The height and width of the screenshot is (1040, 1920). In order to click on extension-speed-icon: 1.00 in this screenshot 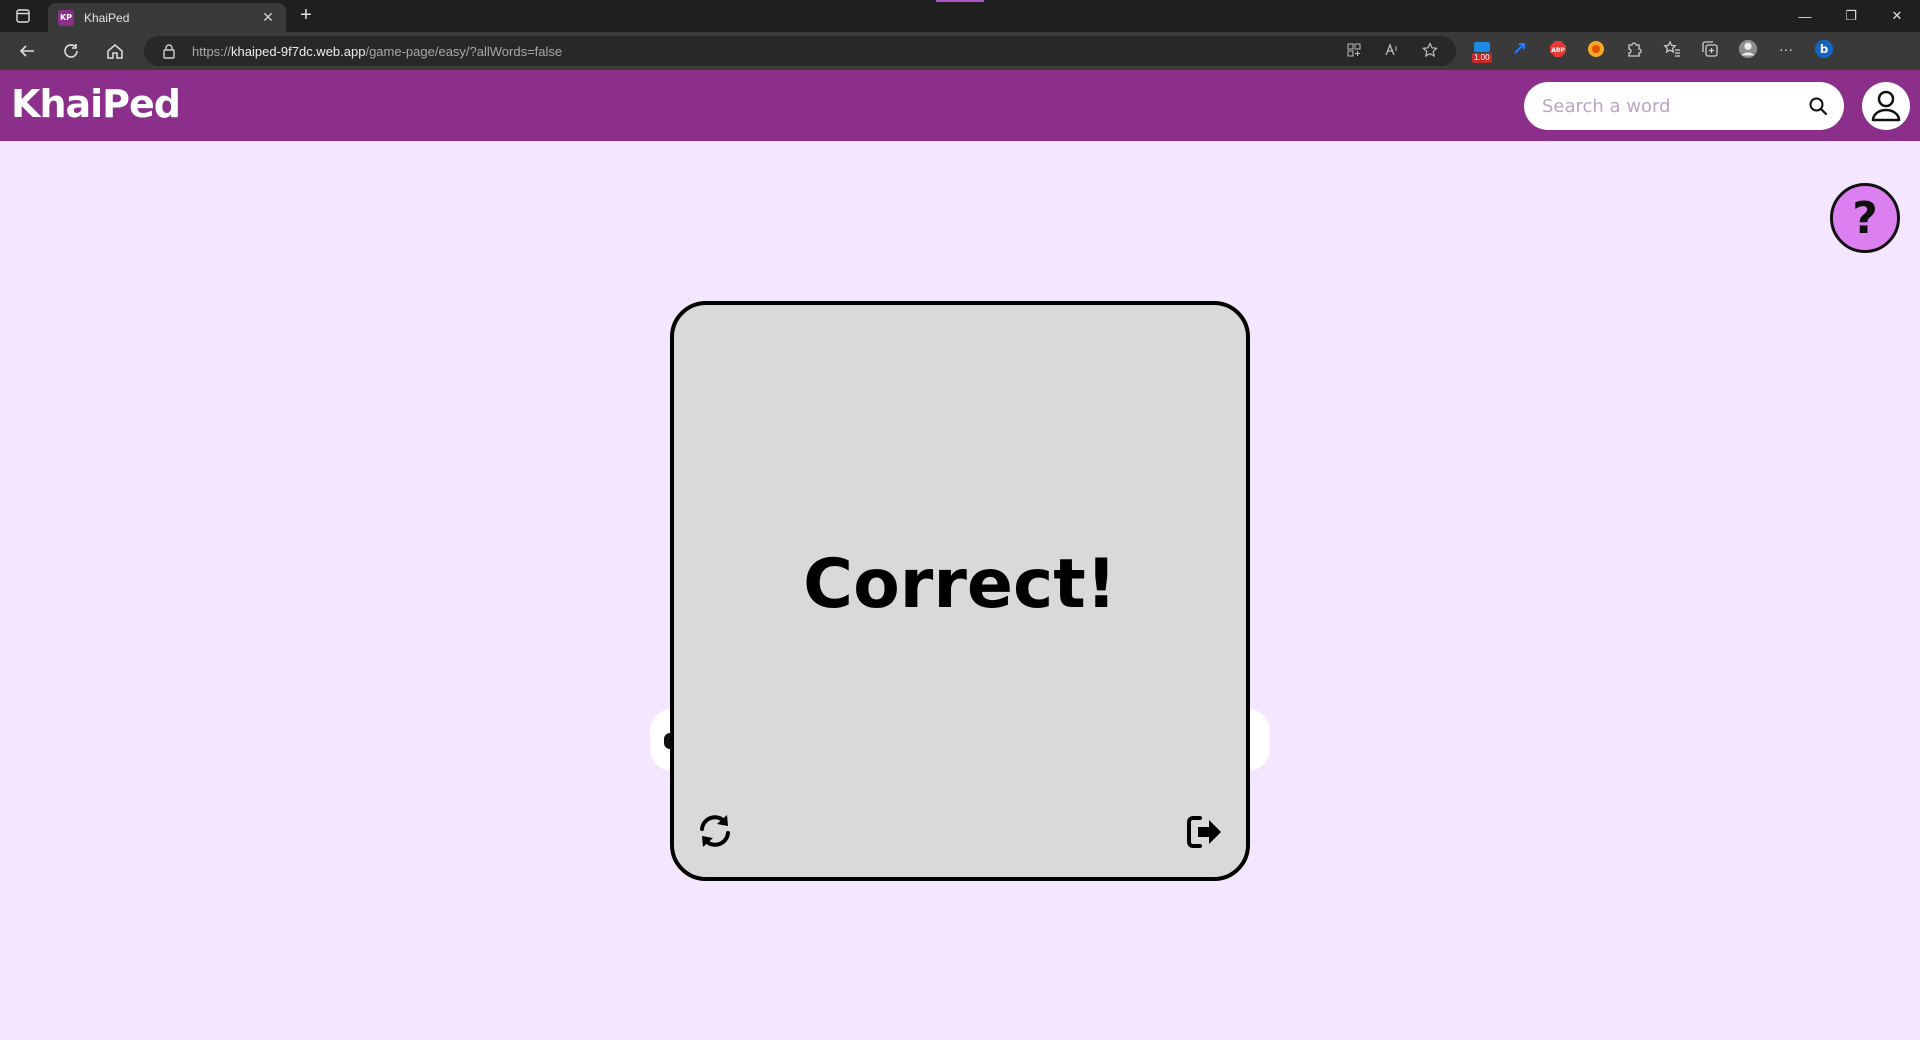, I will do `click(1482, 51)`.